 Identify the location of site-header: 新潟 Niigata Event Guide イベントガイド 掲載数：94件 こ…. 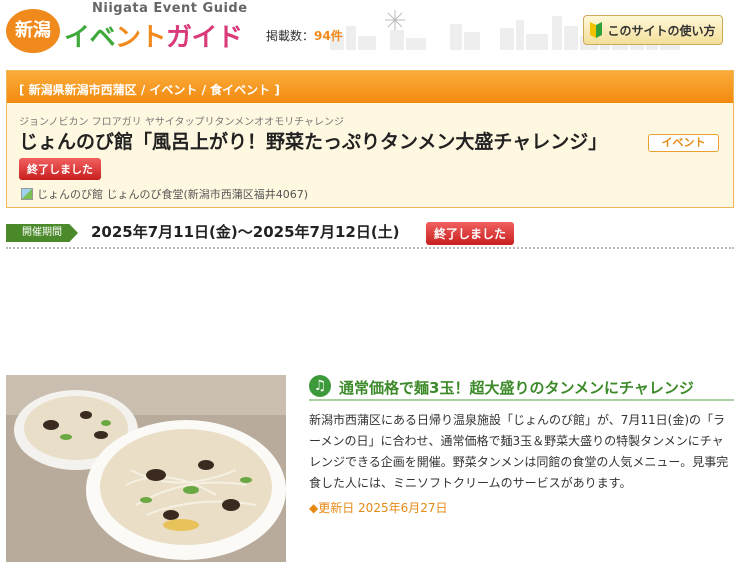
(367, 31).